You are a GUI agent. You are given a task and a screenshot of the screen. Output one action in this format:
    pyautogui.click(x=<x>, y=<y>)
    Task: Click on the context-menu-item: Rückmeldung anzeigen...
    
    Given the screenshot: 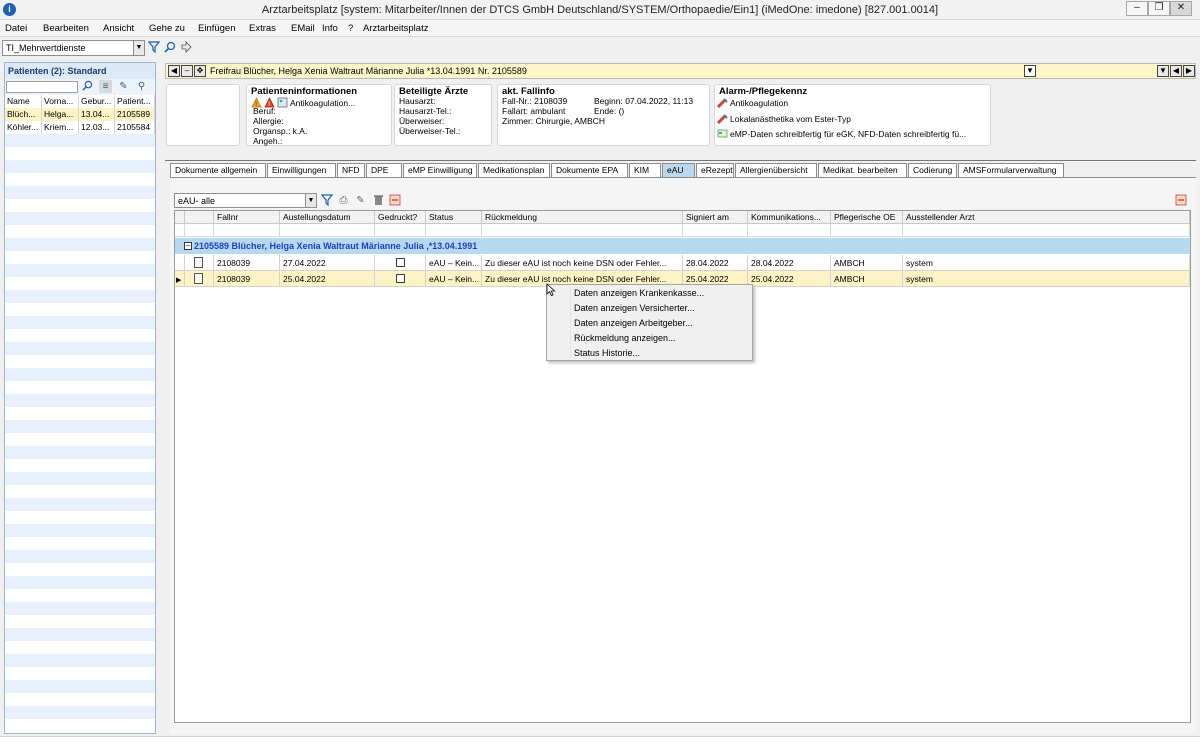 What is the action you would take?
    pyautogui.click(x=625, y=338)
    